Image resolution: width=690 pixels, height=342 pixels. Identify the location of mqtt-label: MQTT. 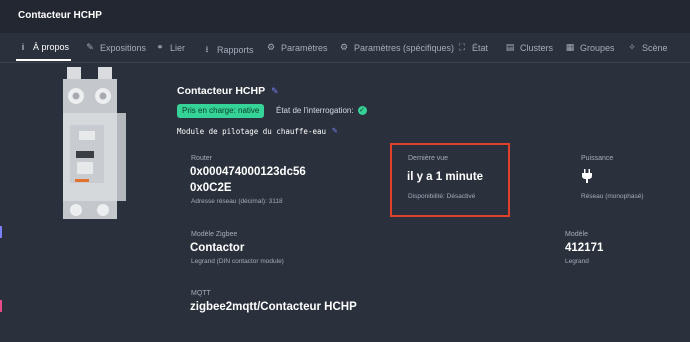
(201, 293).